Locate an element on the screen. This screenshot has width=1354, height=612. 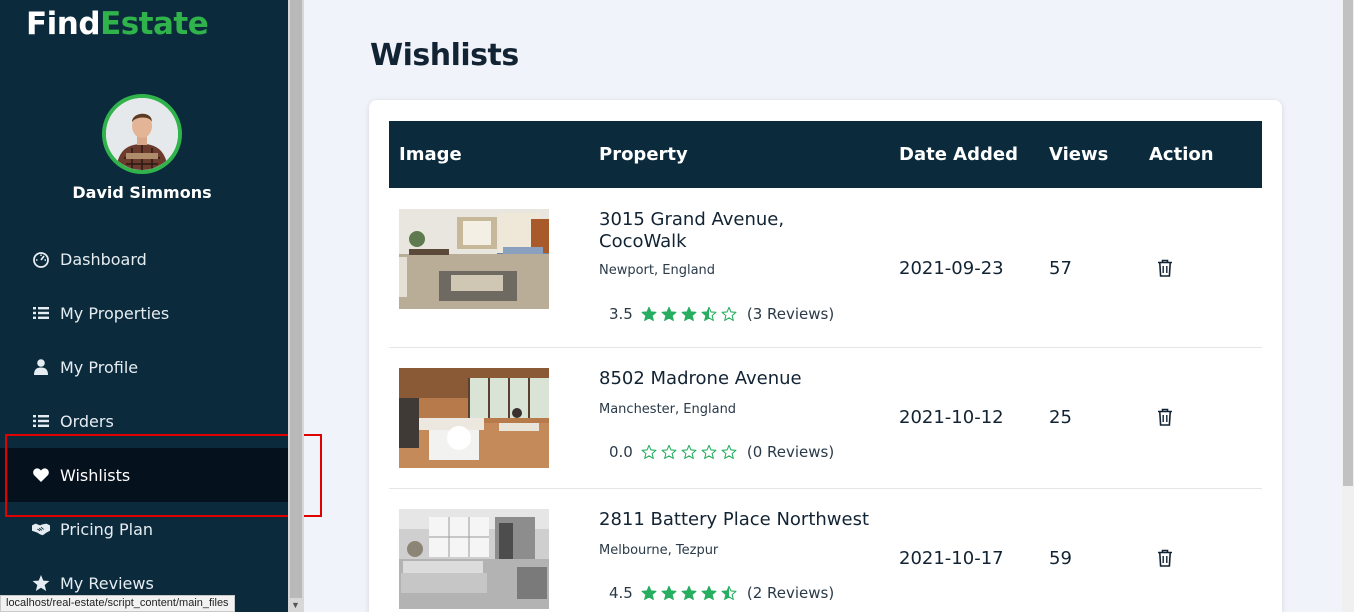
sidebar-item-label: My Properties is located at coordinates (115, 313).